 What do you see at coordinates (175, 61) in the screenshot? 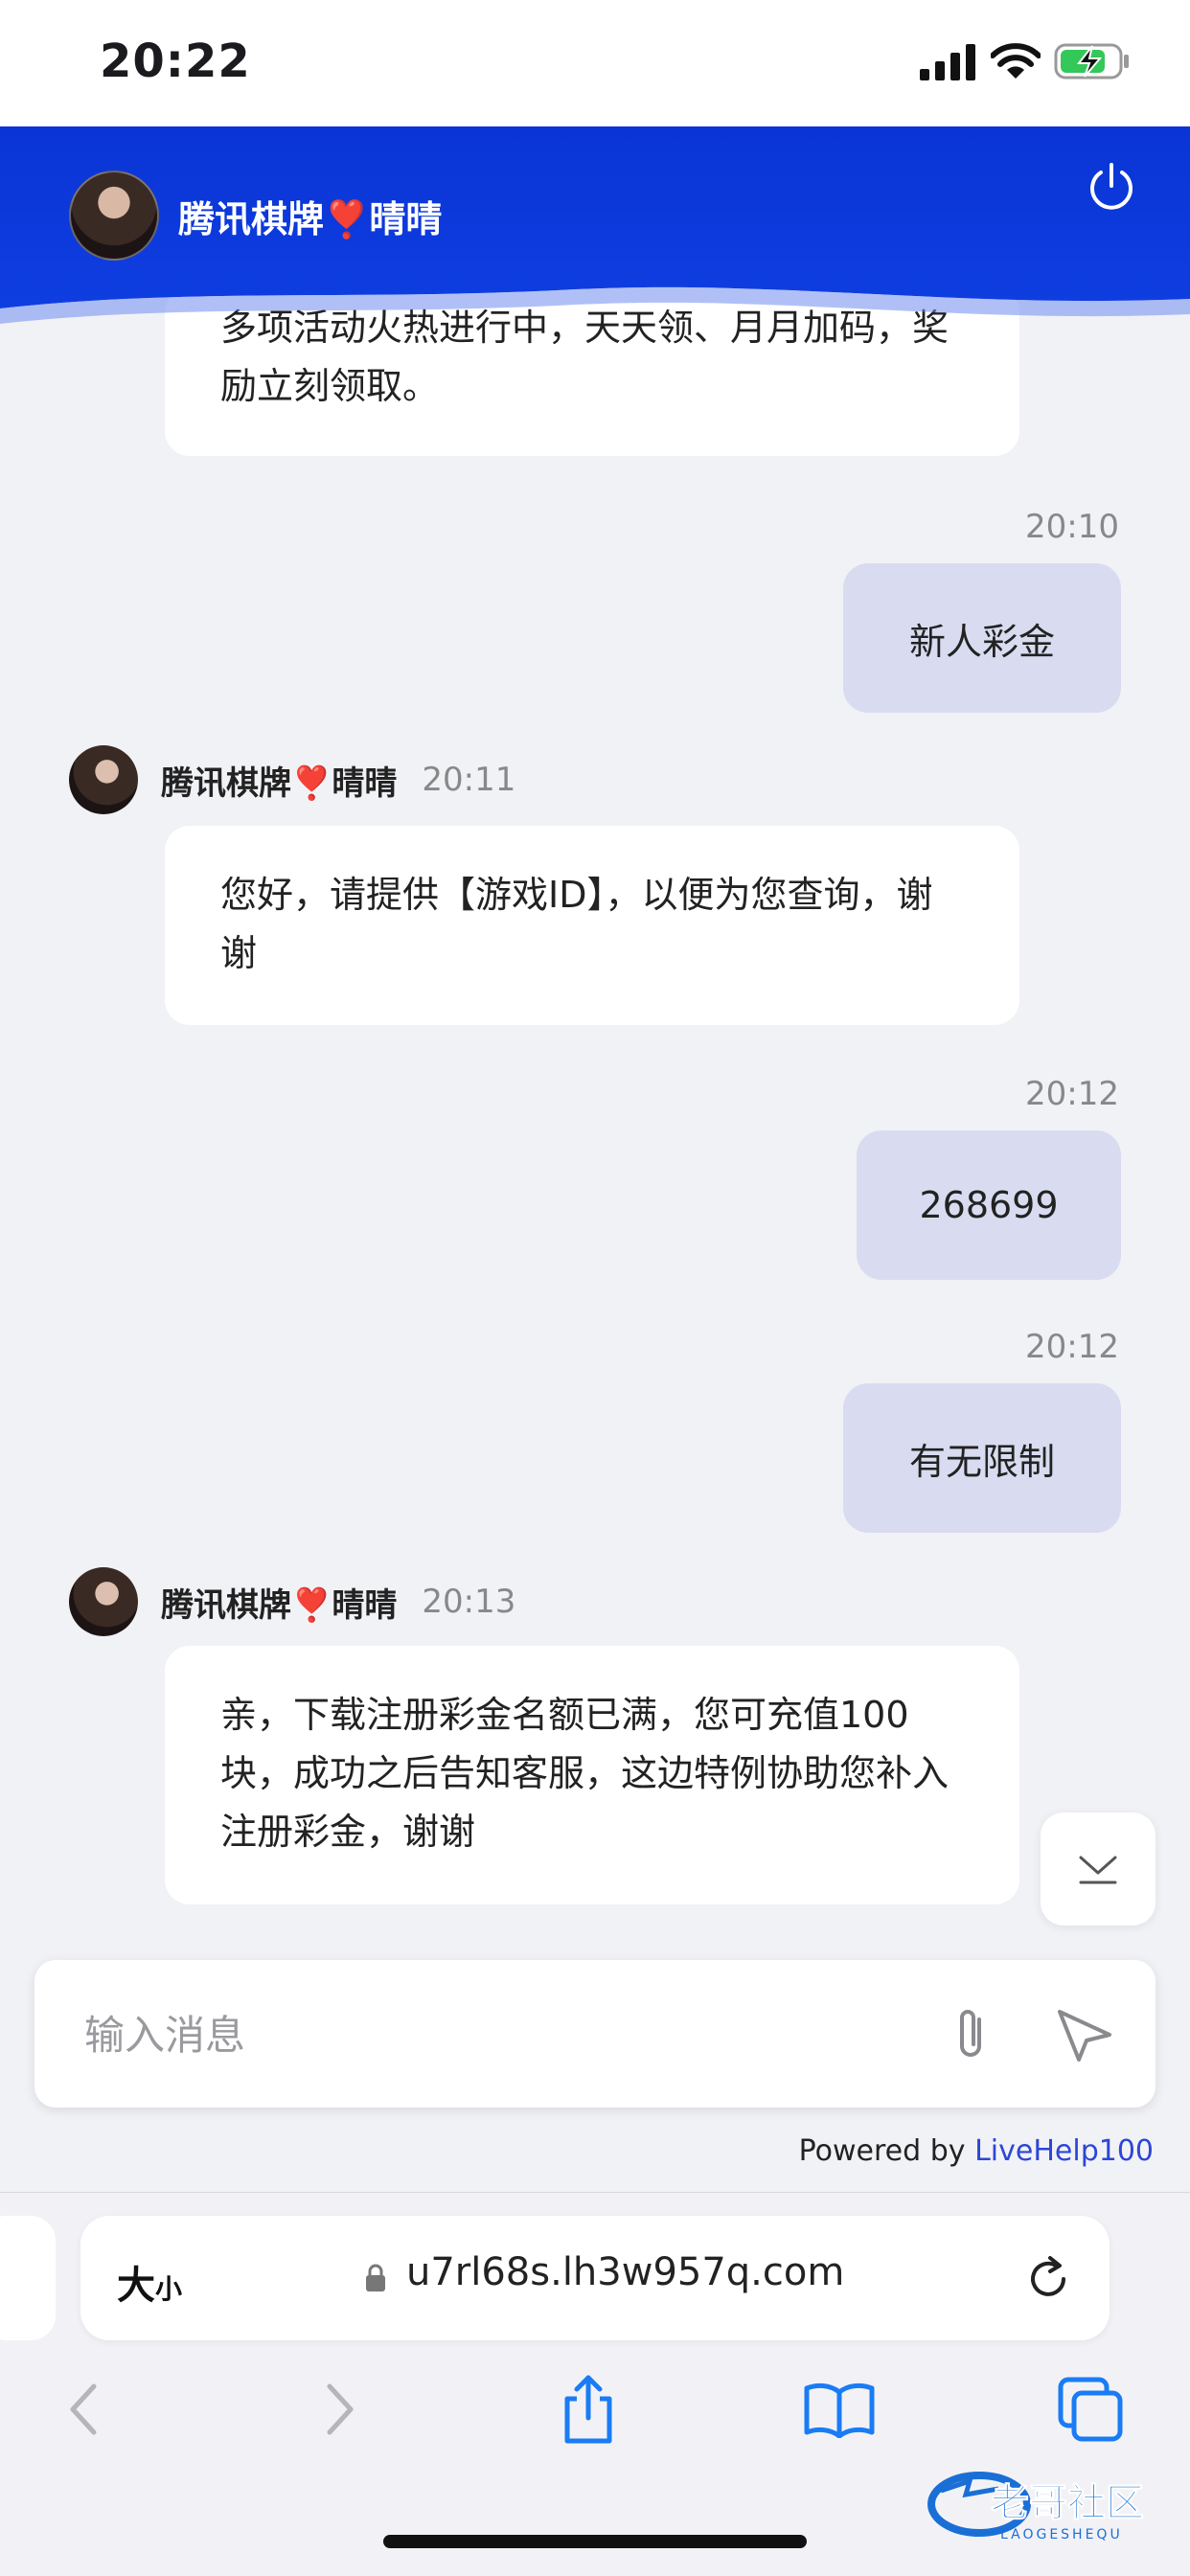
I see `status-time: 20:22` at bounding box center [175, 61].